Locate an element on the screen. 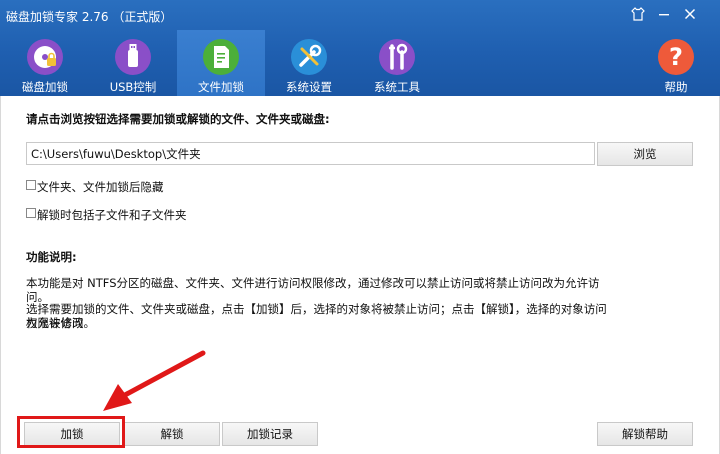  tab-system-settings: 系统设置 is located at coordinates (309, 63).